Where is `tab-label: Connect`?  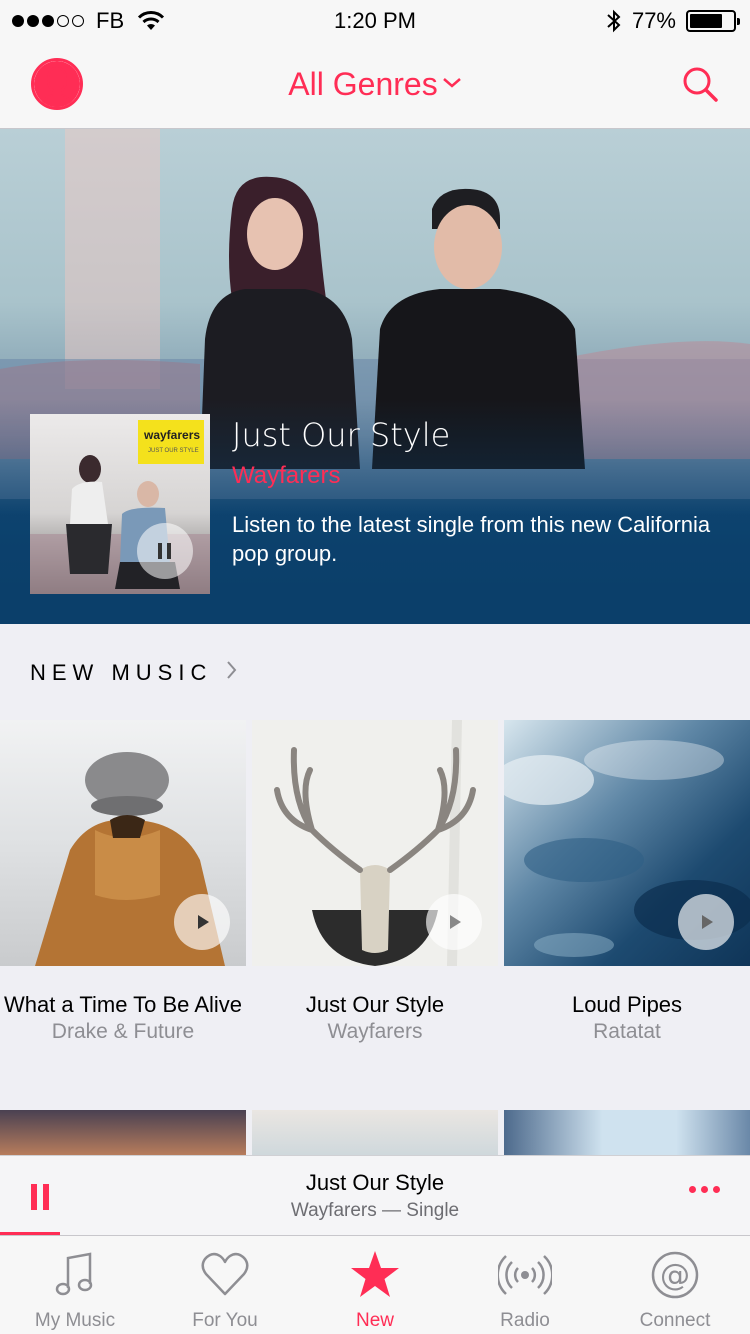
tab-label: Connect is located at coordinates (675, 1320).